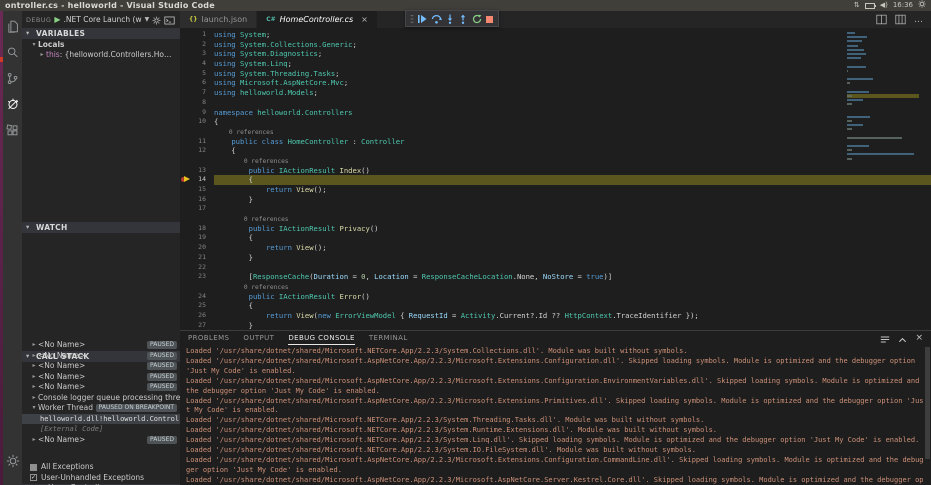 The image size is (931, 485). I want to click on code-line: 24 public IActionResult Error(), so click(284, 296).